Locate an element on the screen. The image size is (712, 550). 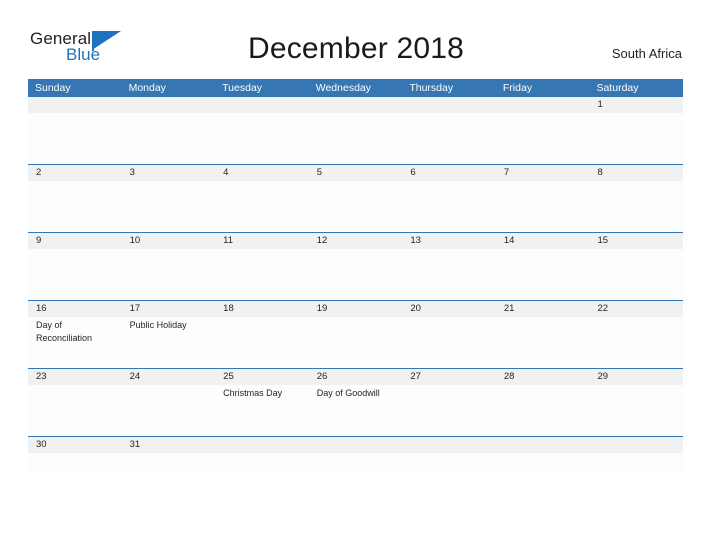
weekday-sunday: Sunday is located at coordinates (53, 88).